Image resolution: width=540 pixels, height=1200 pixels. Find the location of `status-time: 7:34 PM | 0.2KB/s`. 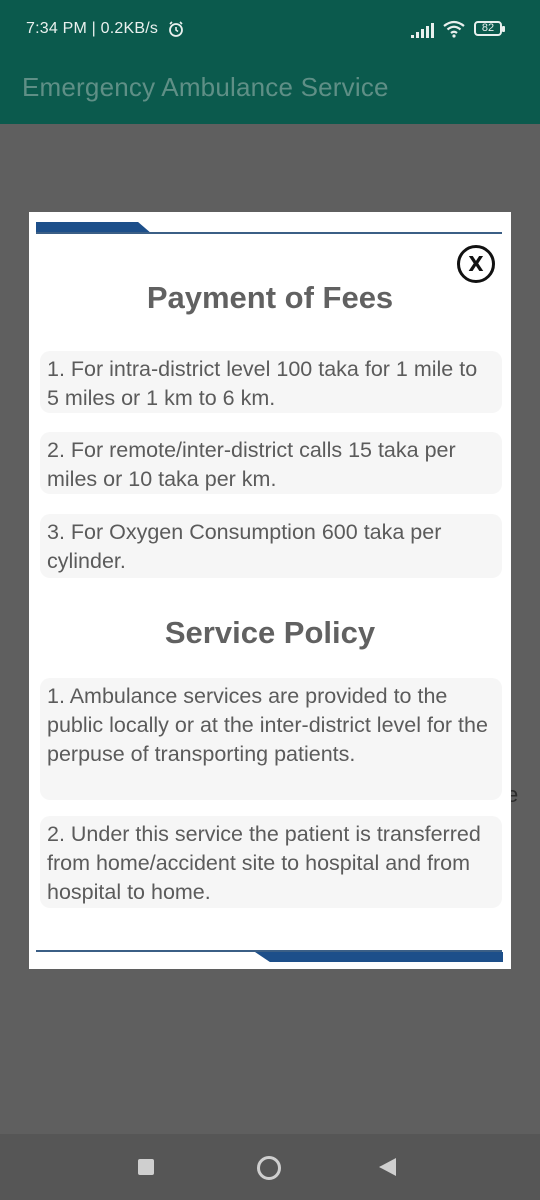

status-time: 7:34 PM | 0.2KB/s is located at coordinates (92, 28).